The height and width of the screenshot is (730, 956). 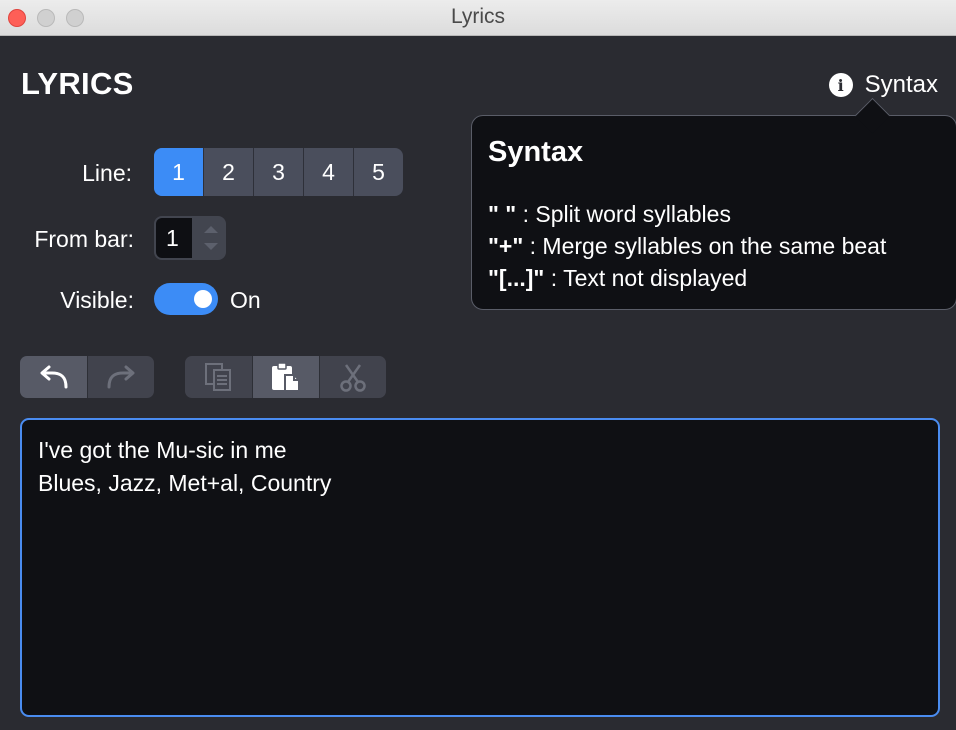 I want to click on redo-icon, so click(x=121, y=377).